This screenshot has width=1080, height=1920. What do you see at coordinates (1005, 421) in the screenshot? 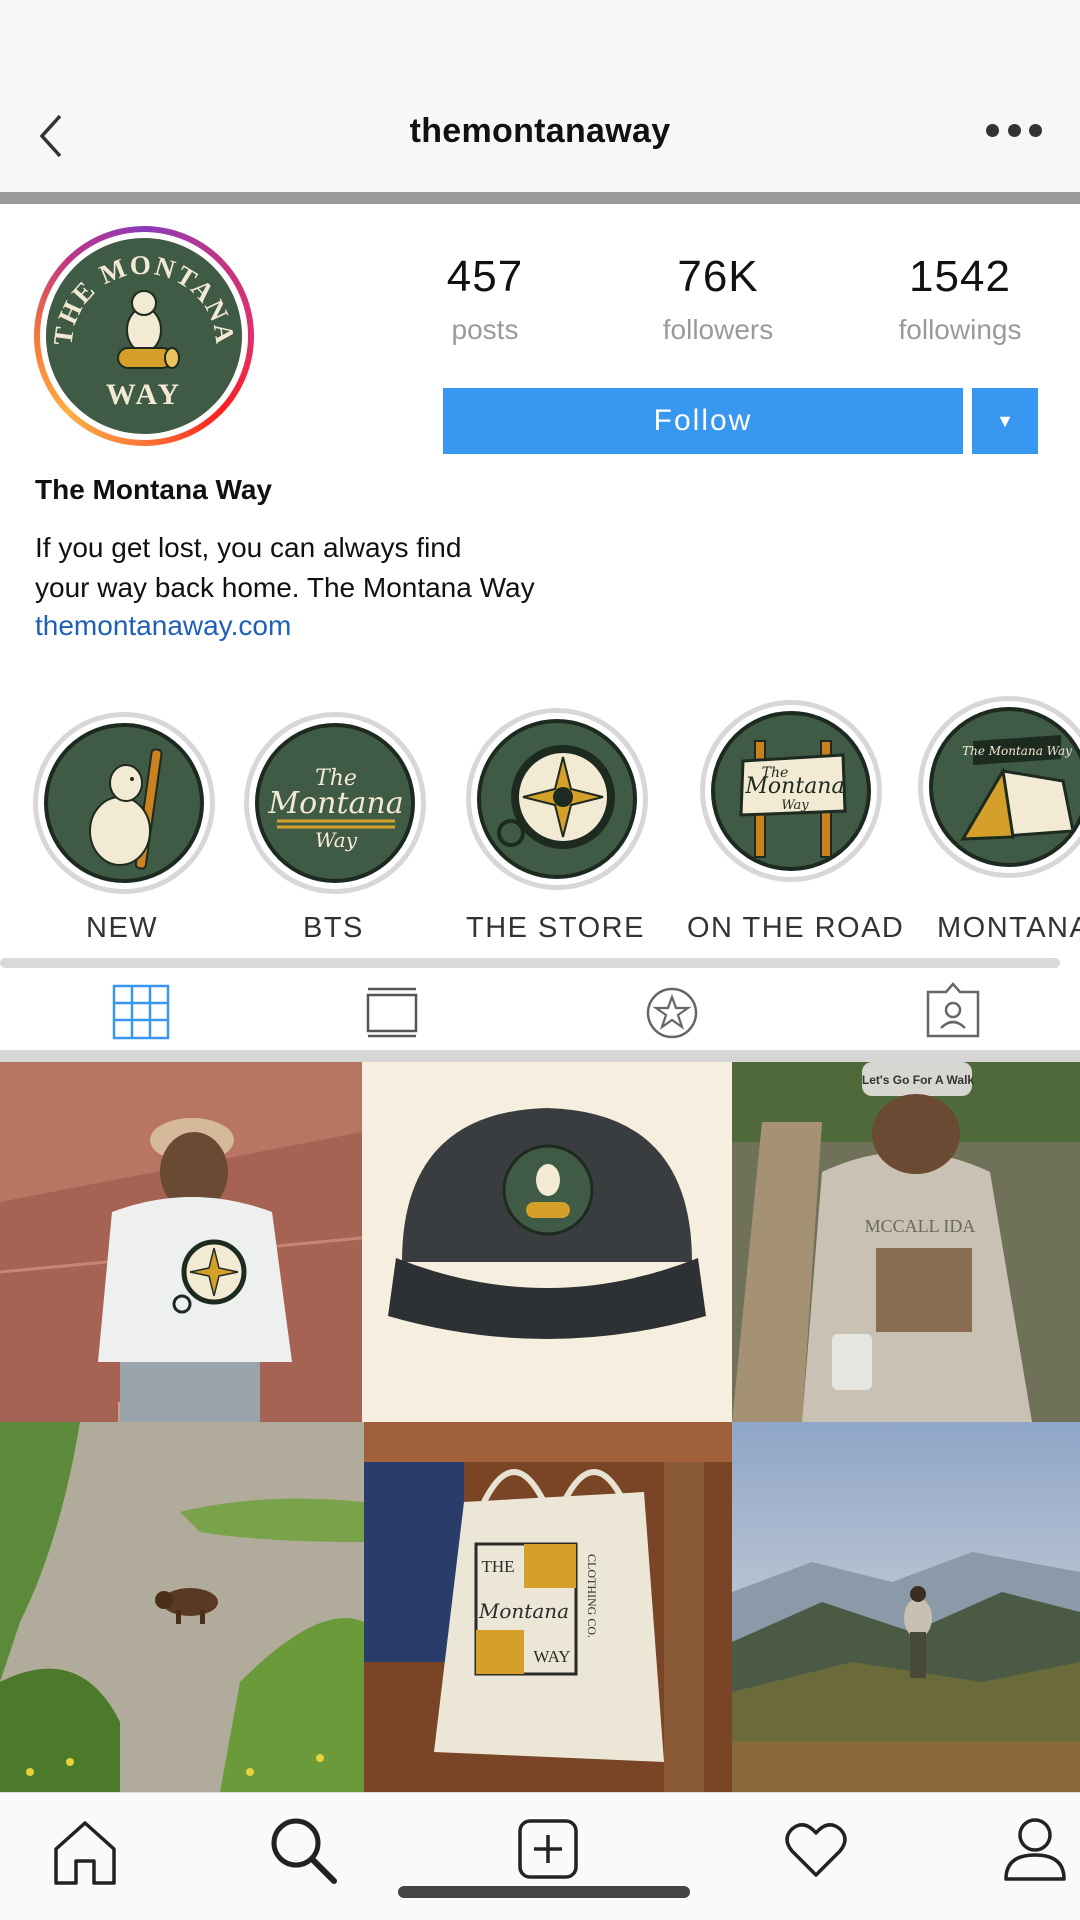
I see `suggestions-dropdown-button: ▼` at bounding box center [1005, 421].